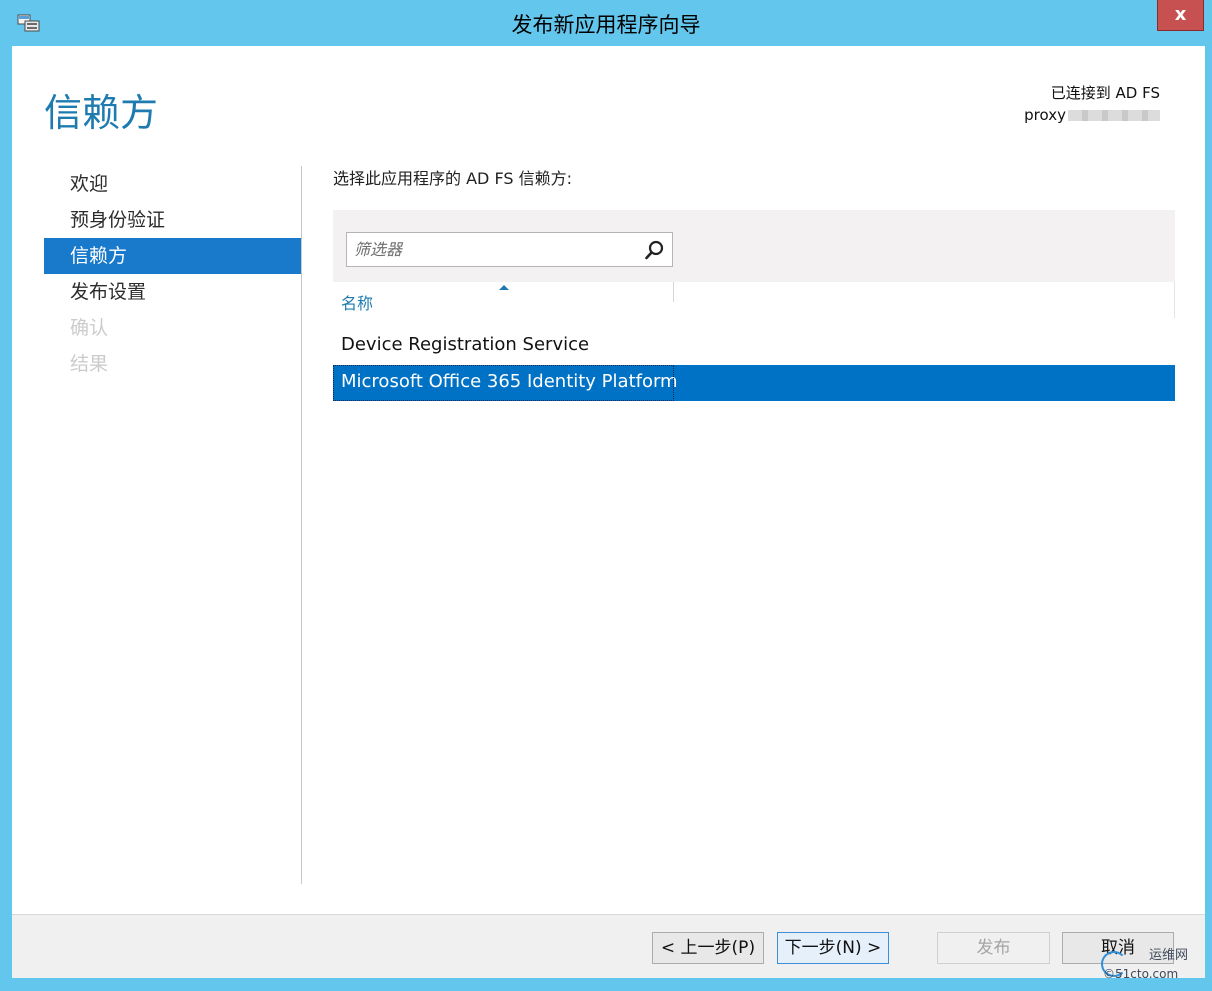 The height and width of the screenshot is (991, 1212). What do you see at coordinates (89, 364) in the screenshot?
I see `nav-step-results: 结果` at bounding box center [89, 364].